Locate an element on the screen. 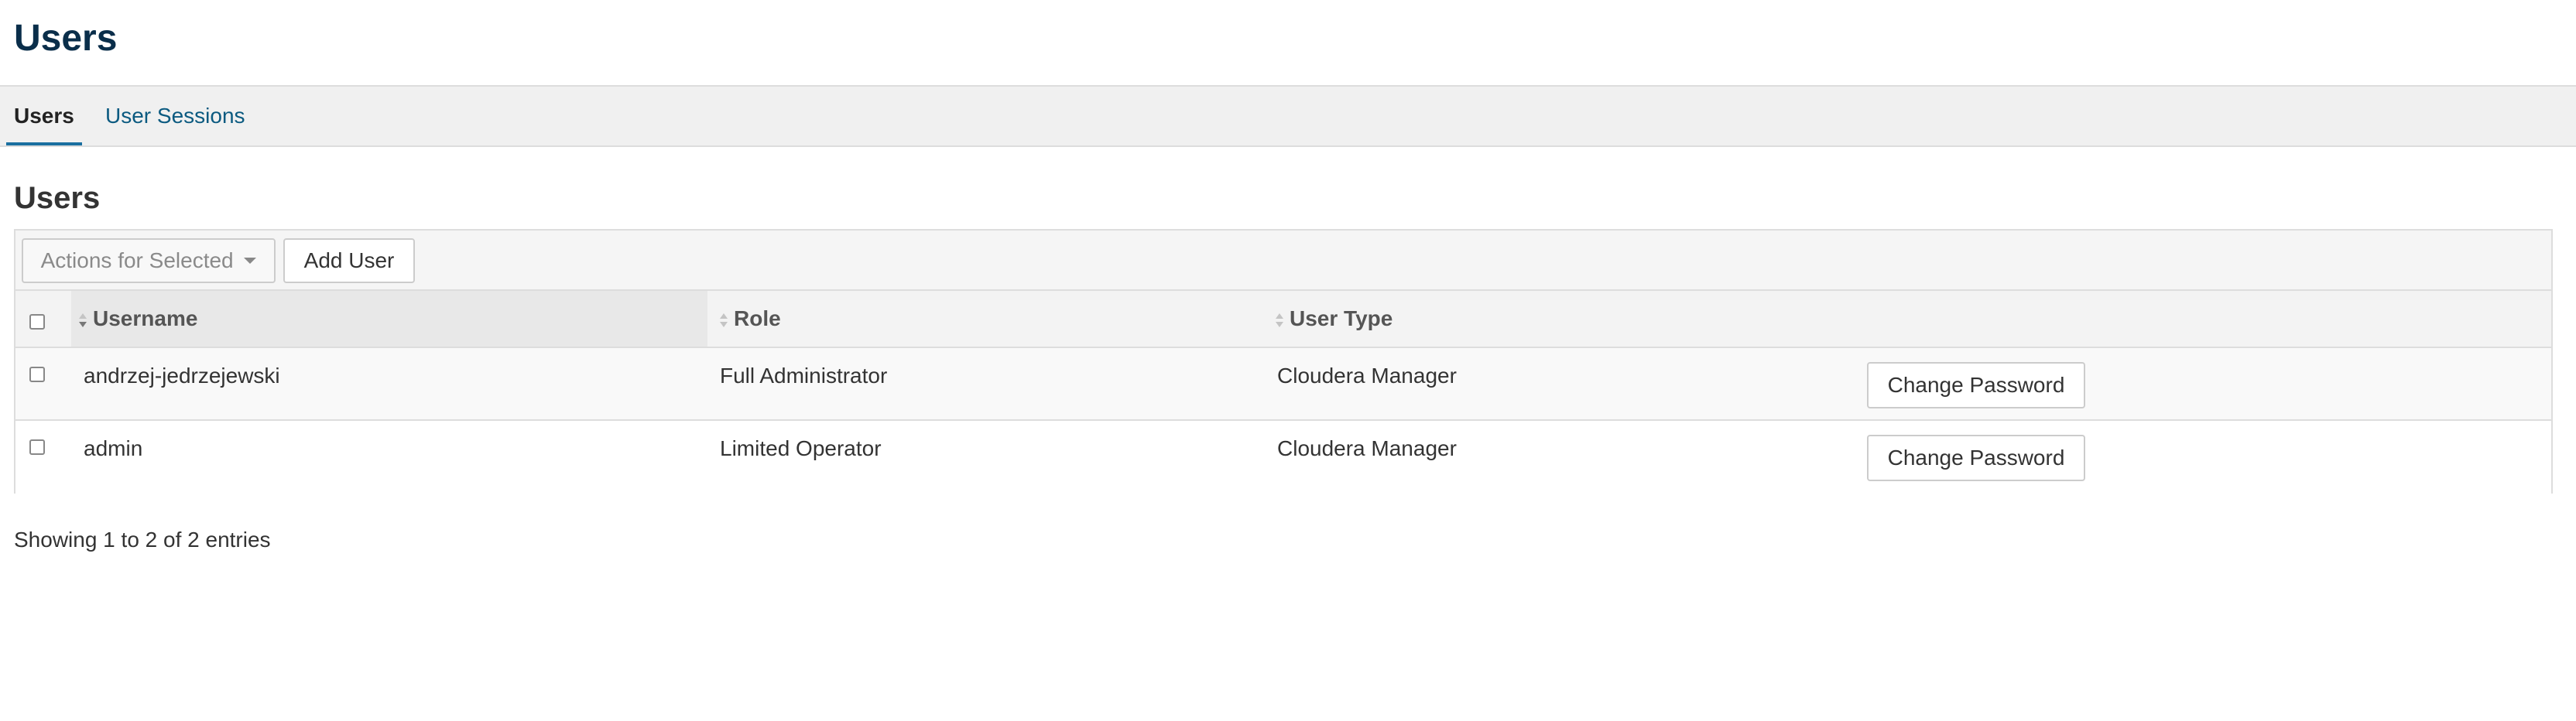 This screenshot has width=2576, height=721. table-header-row: Username Role User Type is located at coordinates (1283, 320).